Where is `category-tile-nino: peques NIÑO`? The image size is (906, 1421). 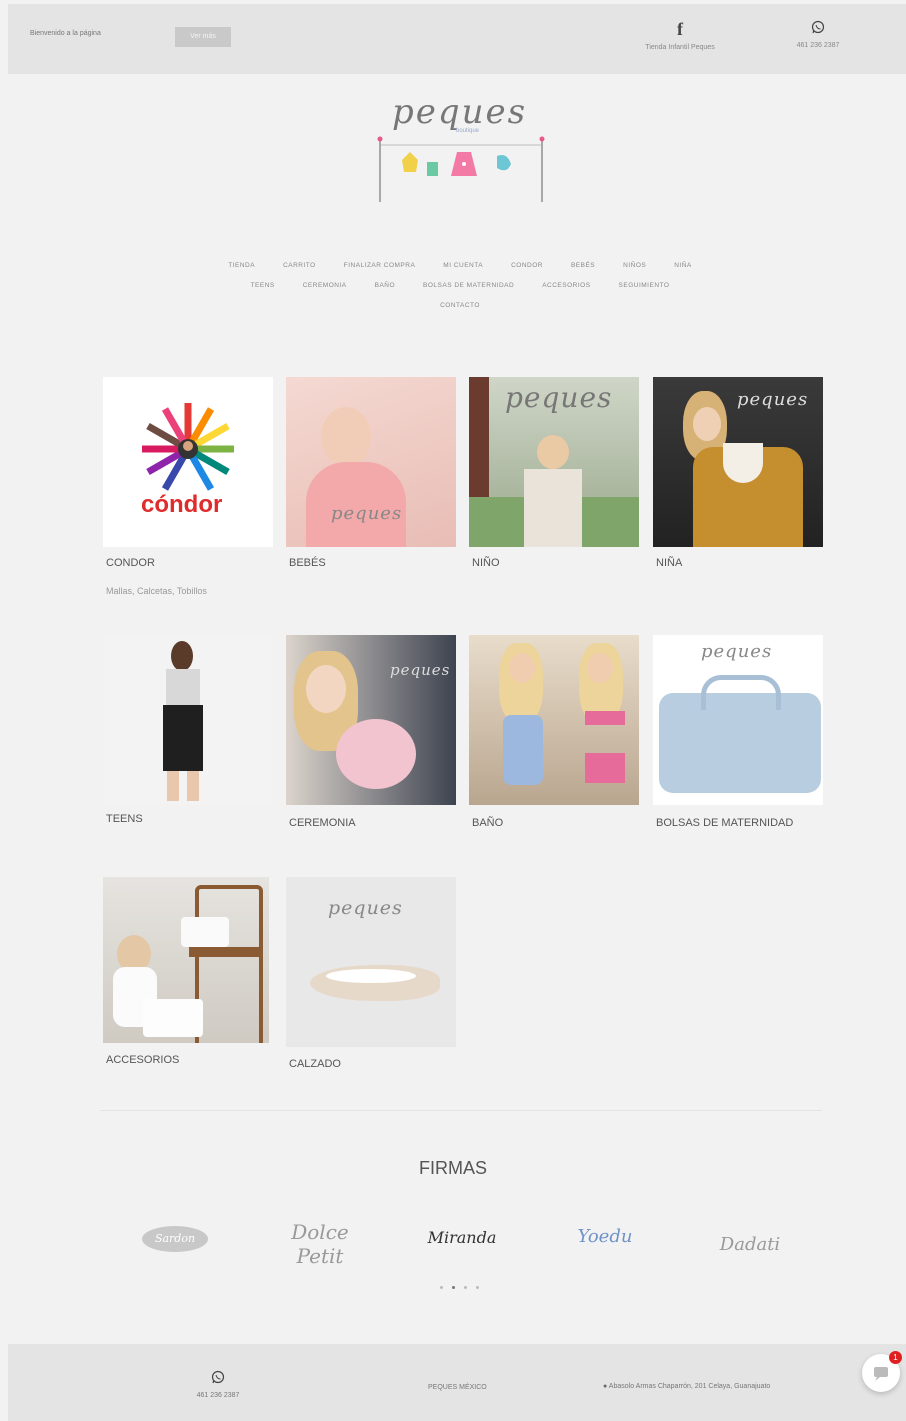
category-tile-nino: peques NIÑO is located at coordinates (554, 473).